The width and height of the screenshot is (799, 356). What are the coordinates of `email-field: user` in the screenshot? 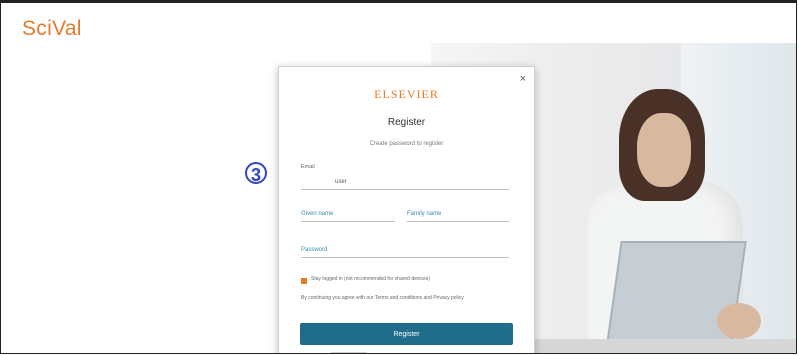 It's located at (405, 184).